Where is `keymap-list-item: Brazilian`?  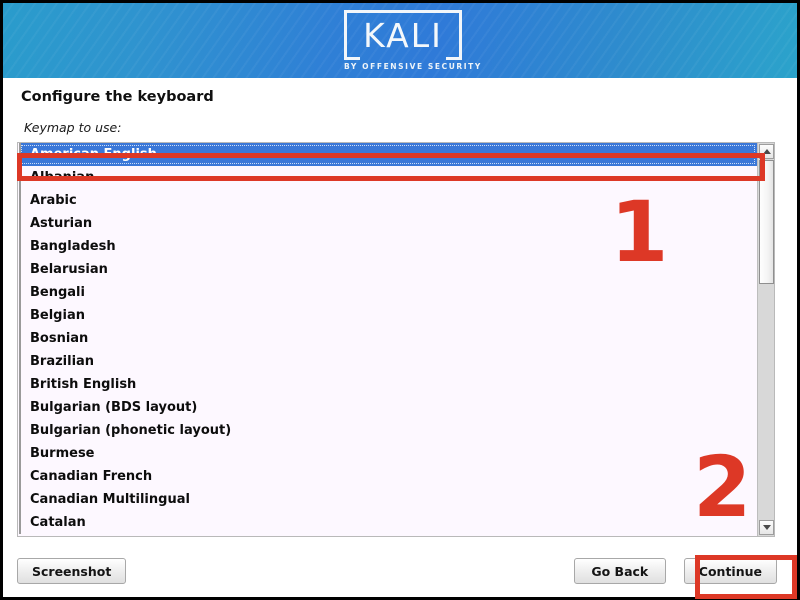
keymap-list-item: Brazilian is located at coordinates (388, 361).